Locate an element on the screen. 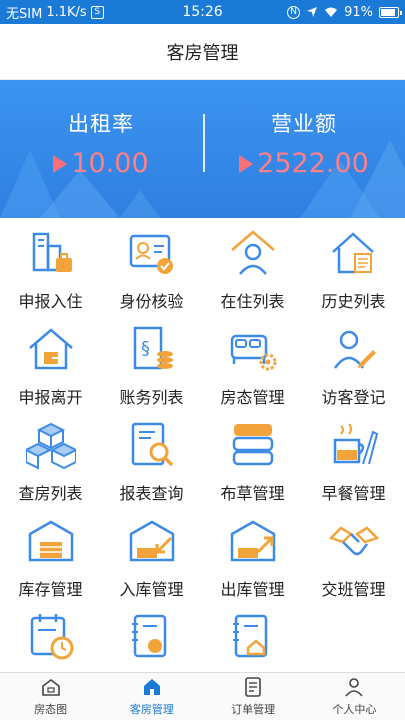  room-icon is located at coordinates (151, 687).